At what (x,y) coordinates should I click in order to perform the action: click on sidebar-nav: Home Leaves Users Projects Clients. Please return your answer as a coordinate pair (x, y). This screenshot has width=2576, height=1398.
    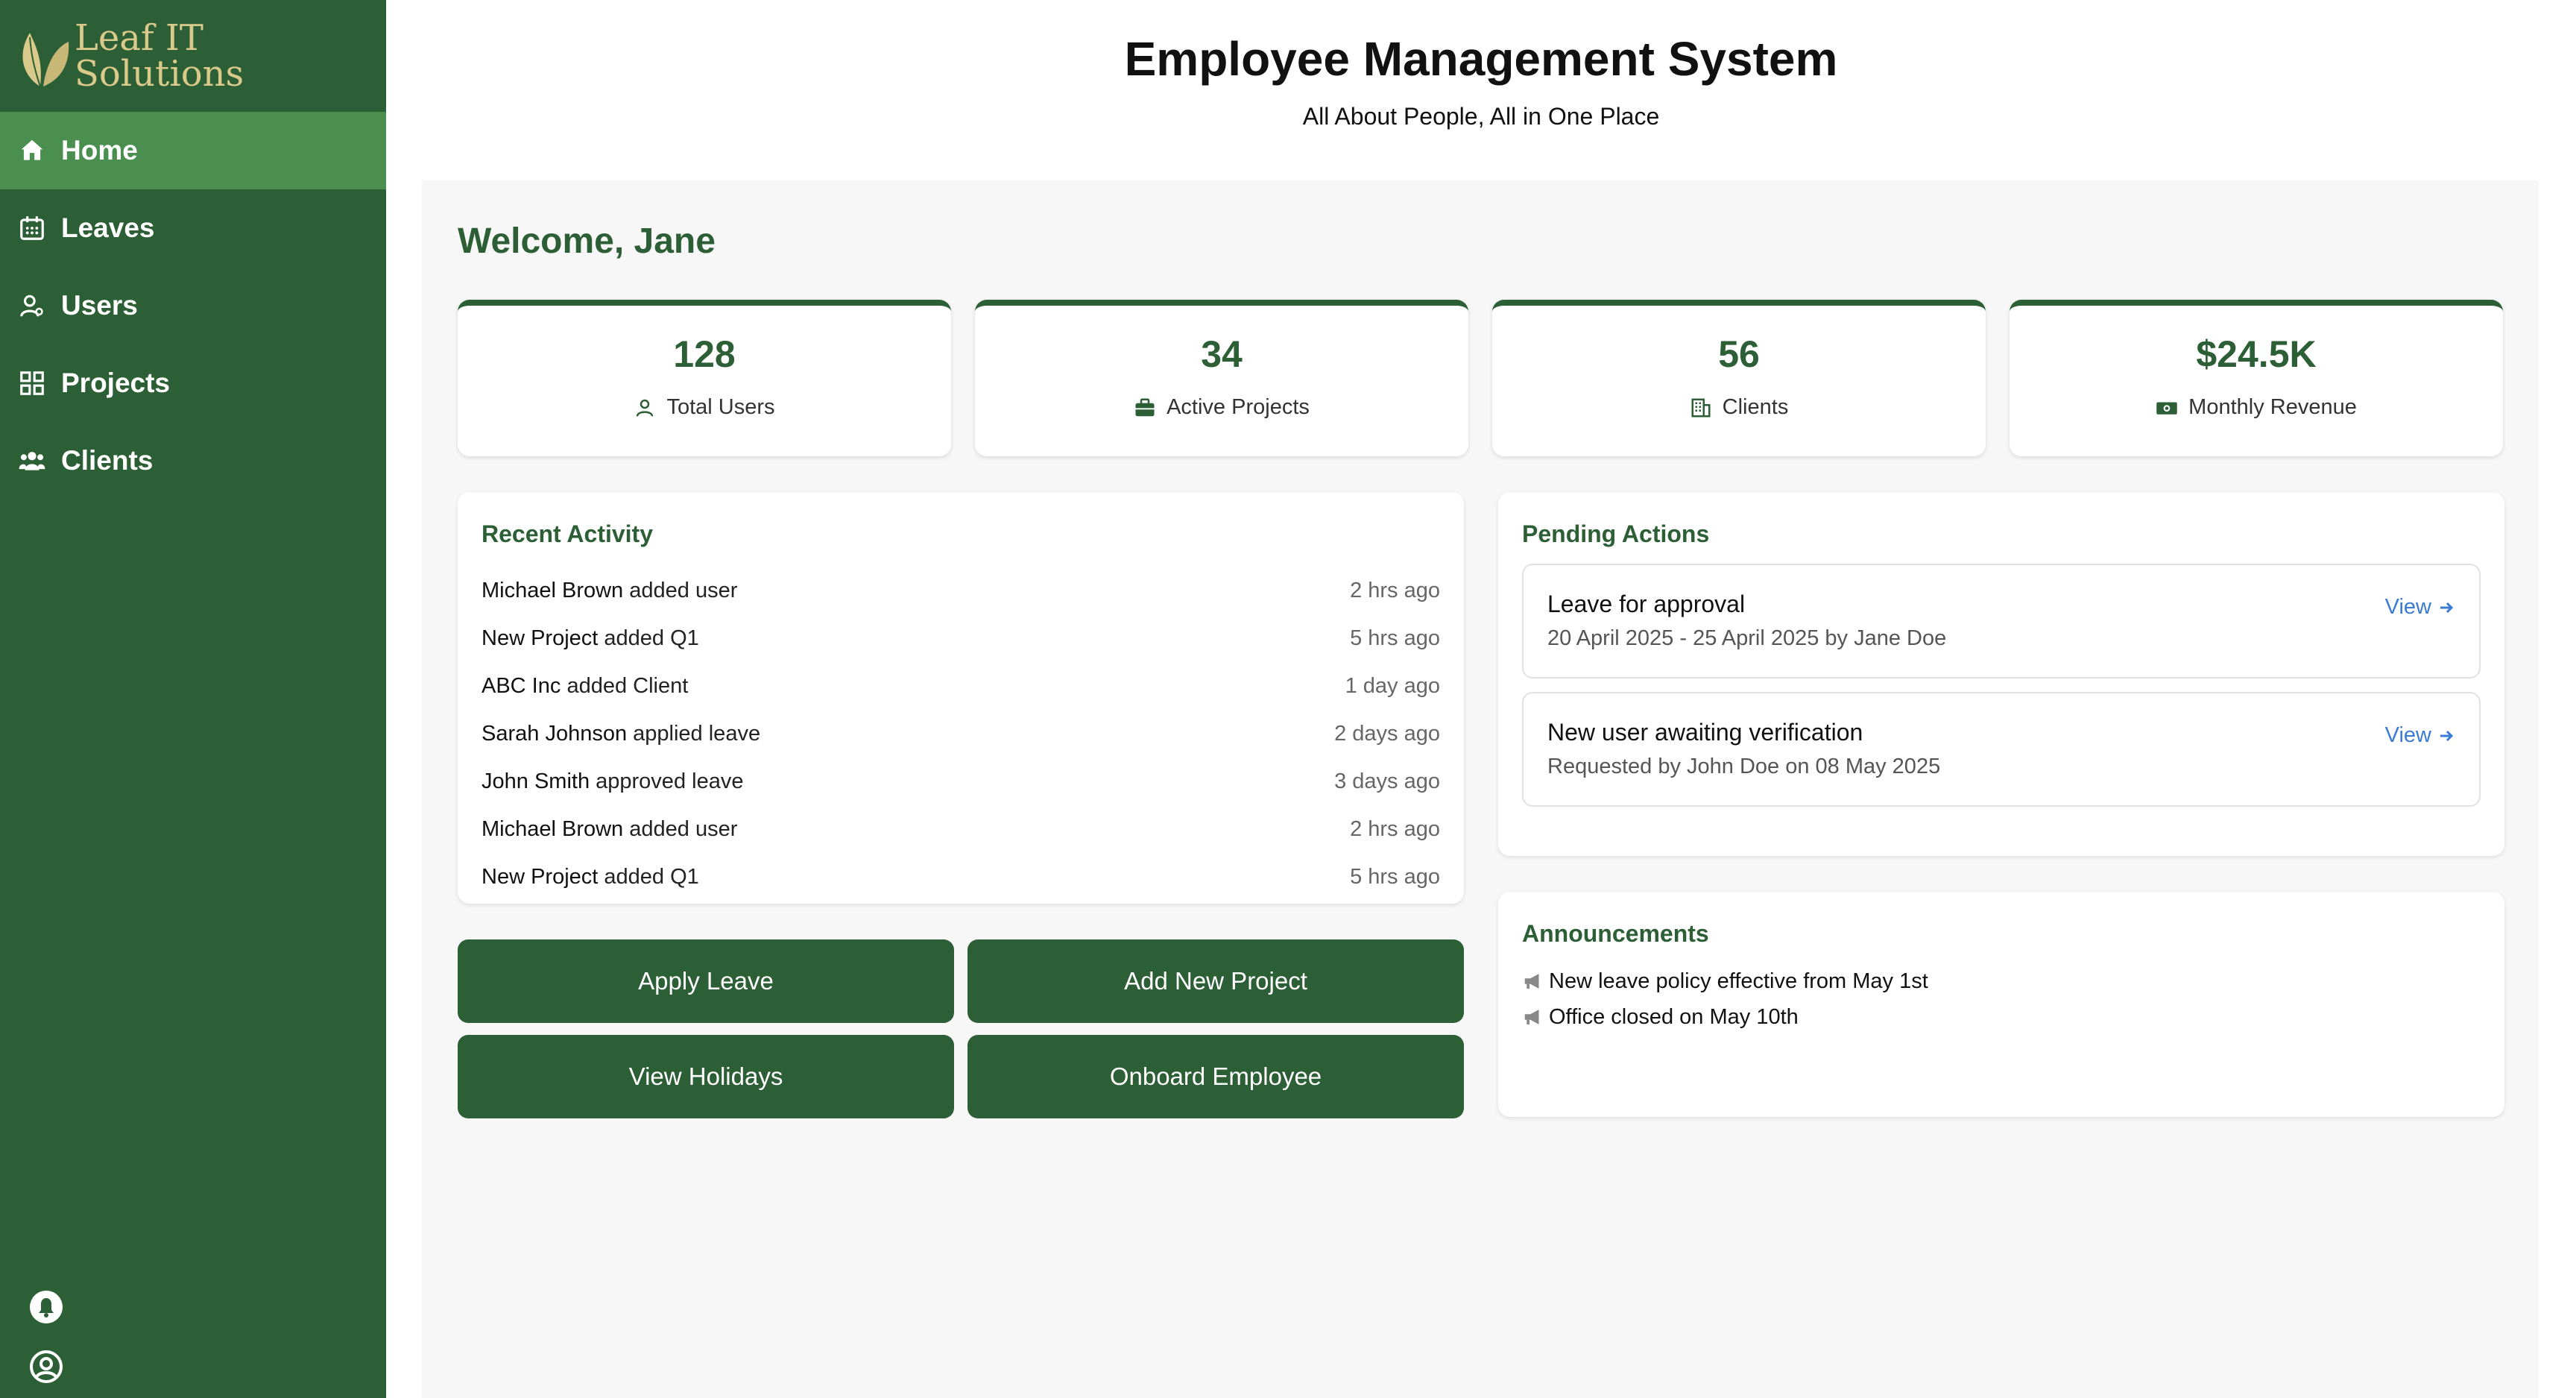
    Looking at the image, I should click on (193, 306).